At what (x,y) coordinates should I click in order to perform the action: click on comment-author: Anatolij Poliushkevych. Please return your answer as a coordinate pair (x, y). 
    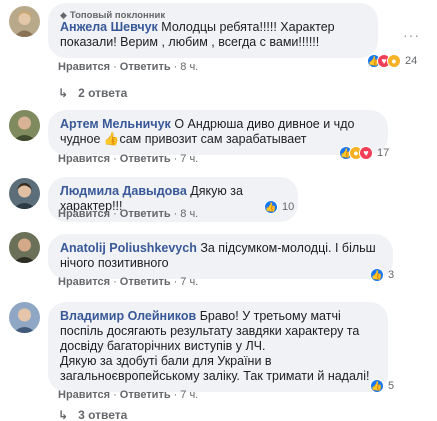
    Looking at the image, I should click on (128, 248).